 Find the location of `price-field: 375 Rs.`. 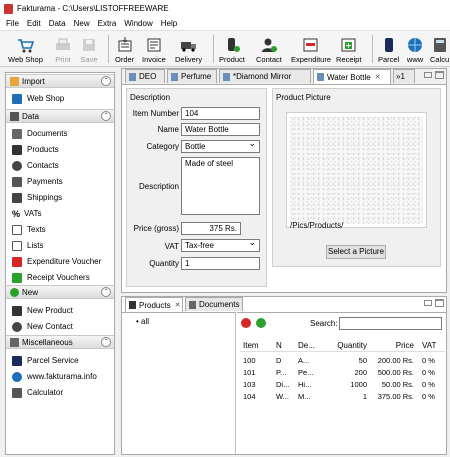

price-field: 375 Rs. is located at coordinates (211, 228).